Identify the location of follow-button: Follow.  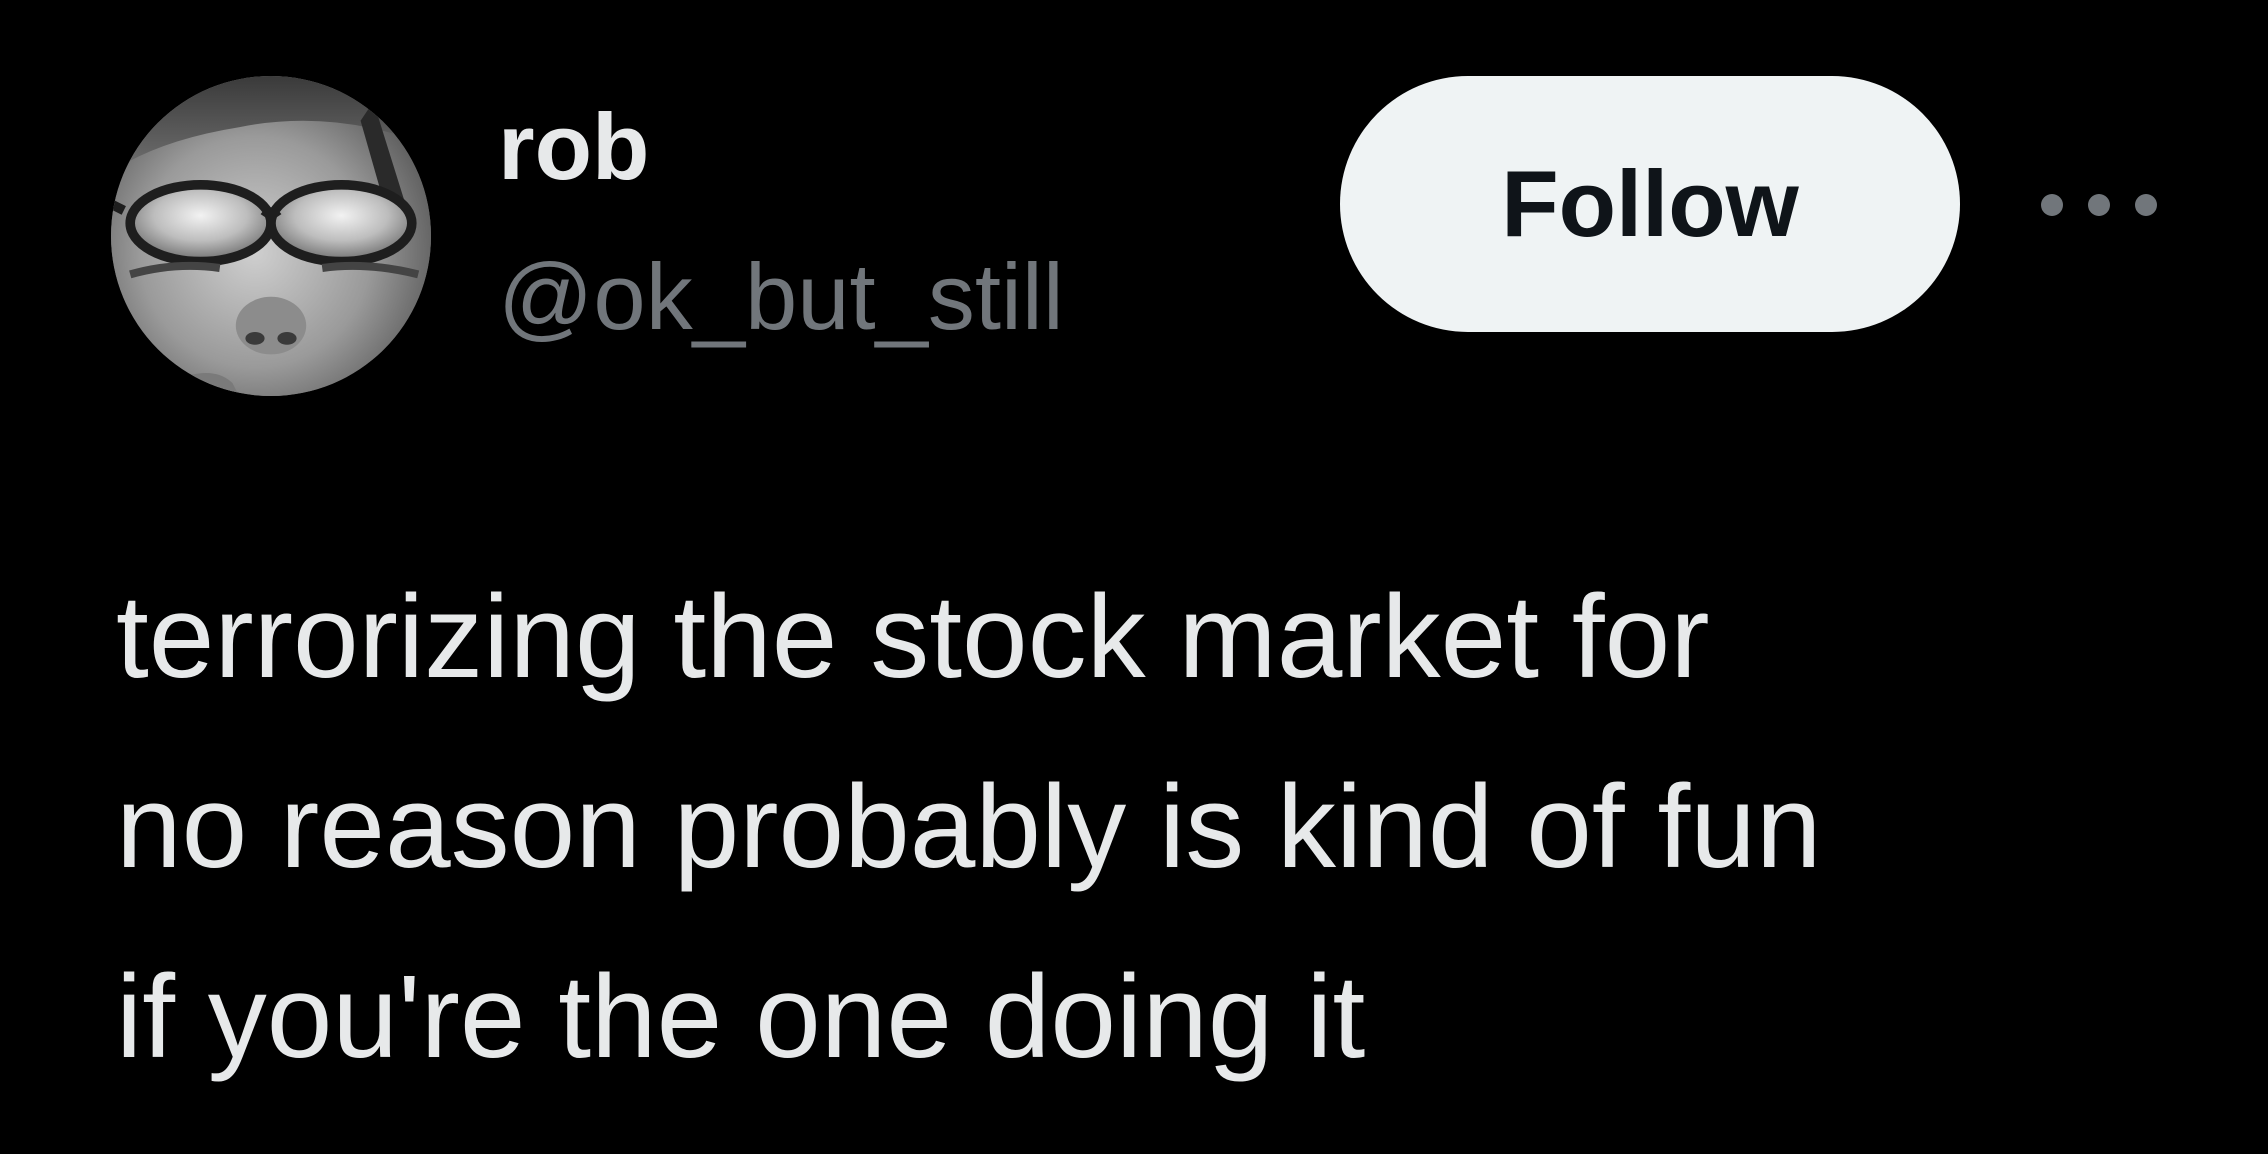
(1650, 204).